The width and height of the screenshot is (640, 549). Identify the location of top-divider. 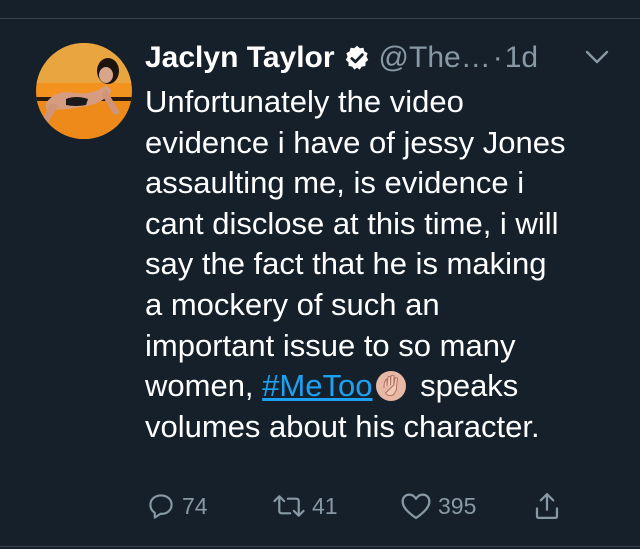
(320, 18).